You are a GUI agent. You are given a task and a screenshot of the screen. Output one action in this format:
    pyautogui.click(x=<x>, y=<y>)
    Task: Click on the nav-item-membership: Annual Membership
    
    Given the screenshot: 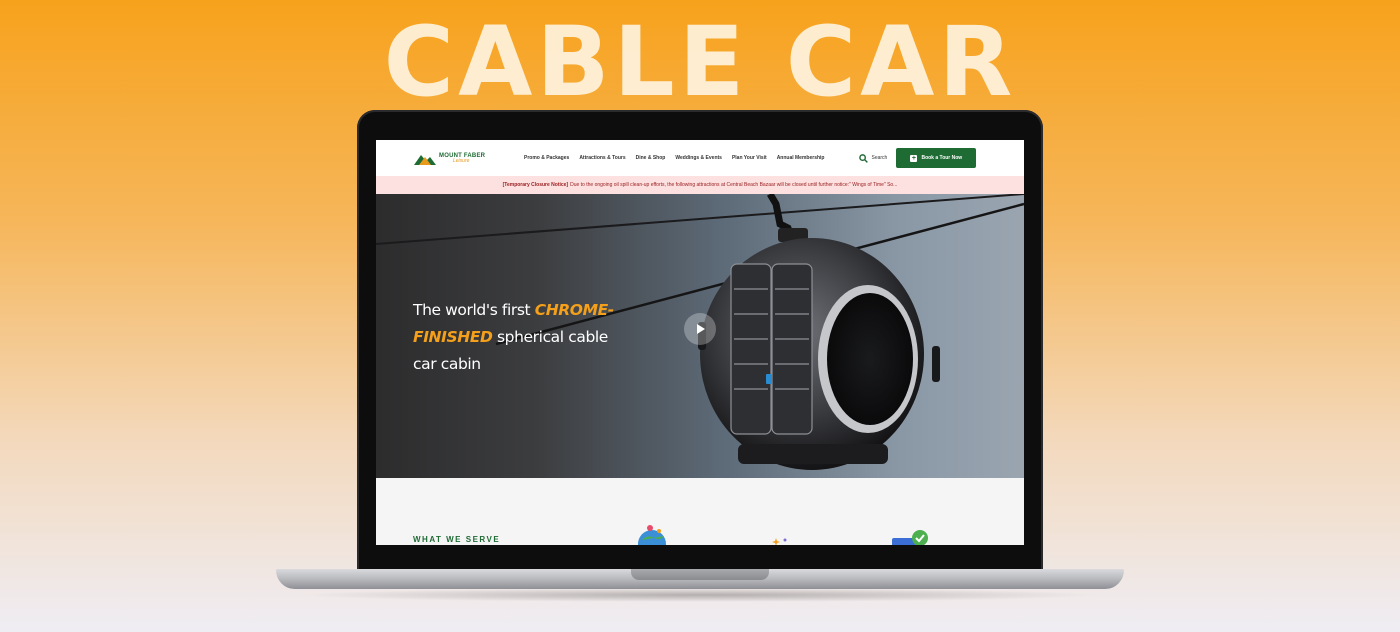 What is the action you would take?
    pyautogui.click(x=801, y=158)
    